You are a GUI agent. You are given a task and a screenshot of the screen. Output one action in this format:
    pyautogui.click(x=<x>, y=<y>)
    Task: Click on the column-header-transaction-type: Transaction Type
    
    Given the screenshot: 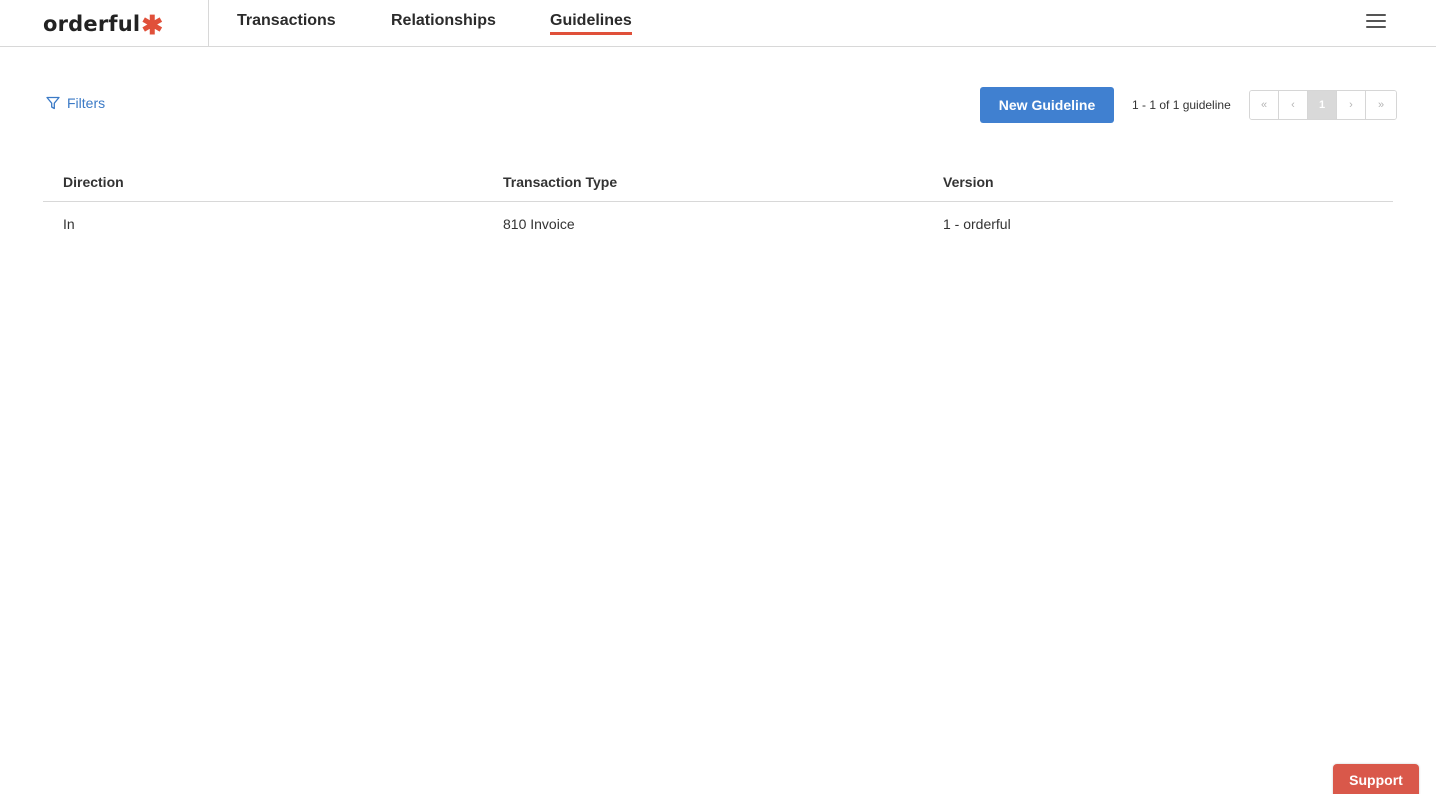 What is the action you would take?
    pyautogui.click(x=703, y=181)
    